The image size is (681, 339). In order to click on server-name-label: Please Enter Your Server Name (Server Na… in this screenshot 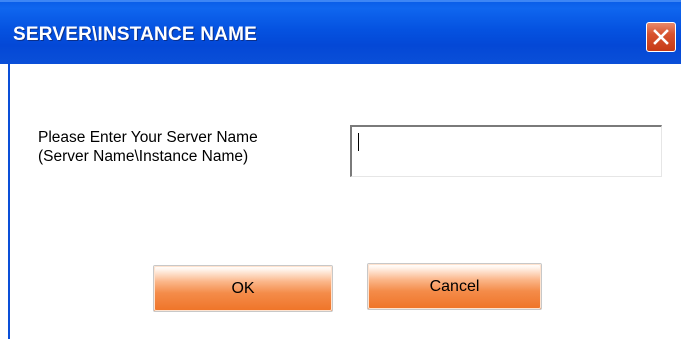, I will do `click(148, 147)`.